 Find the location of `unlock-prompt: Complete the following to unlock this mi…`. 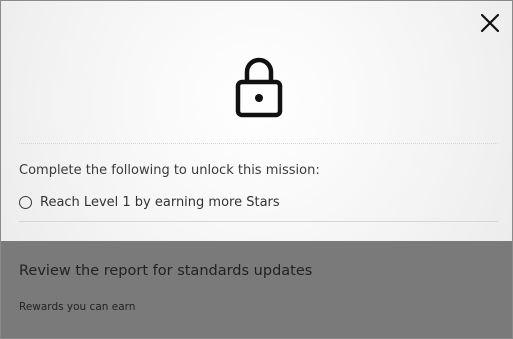

unlock-prompt: Complete the following to unlock this mi… is located at coordinates (169, 170).